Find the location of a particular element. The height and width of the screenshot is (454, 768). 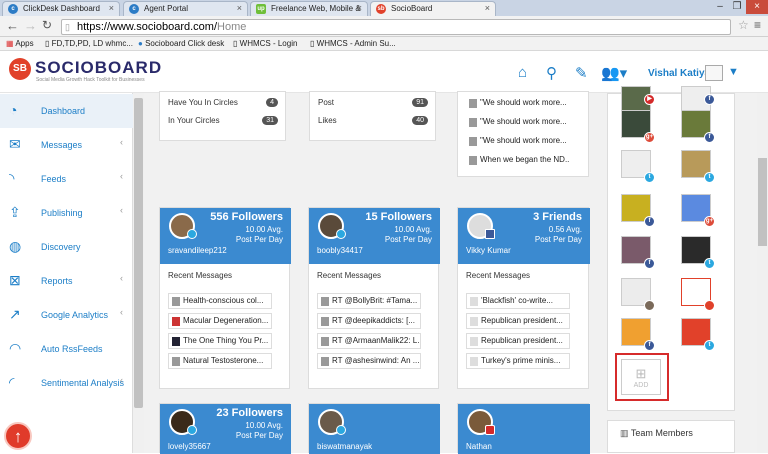

tab-socioboard: sb SocioBoard × is located at coordinates (433, 8).